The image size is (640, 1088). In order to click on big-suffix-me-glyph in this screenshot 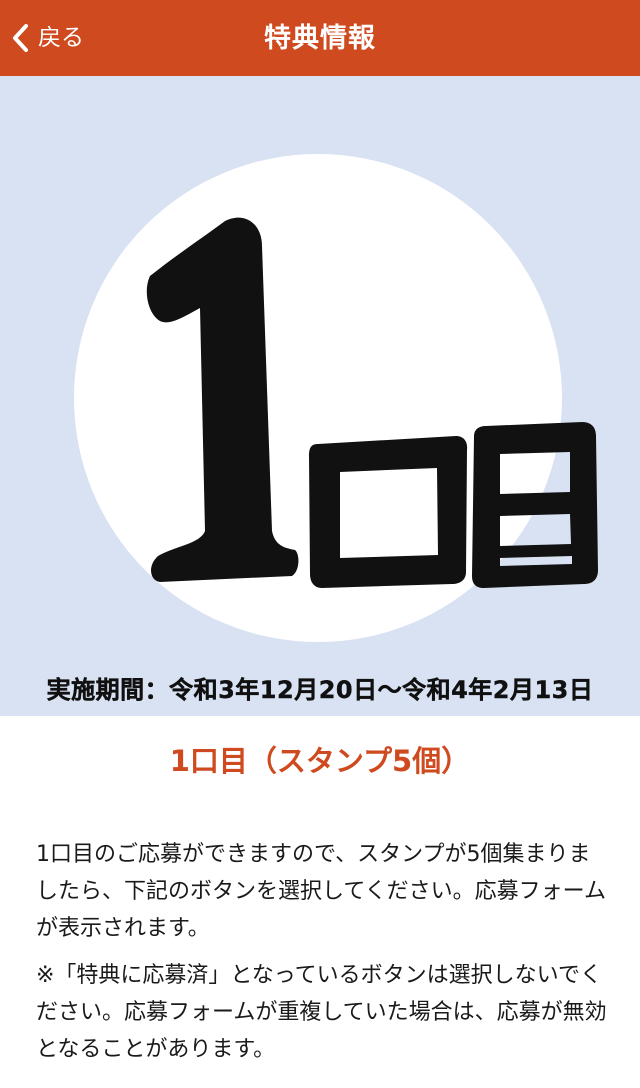, I will do `click(535, 505)`.